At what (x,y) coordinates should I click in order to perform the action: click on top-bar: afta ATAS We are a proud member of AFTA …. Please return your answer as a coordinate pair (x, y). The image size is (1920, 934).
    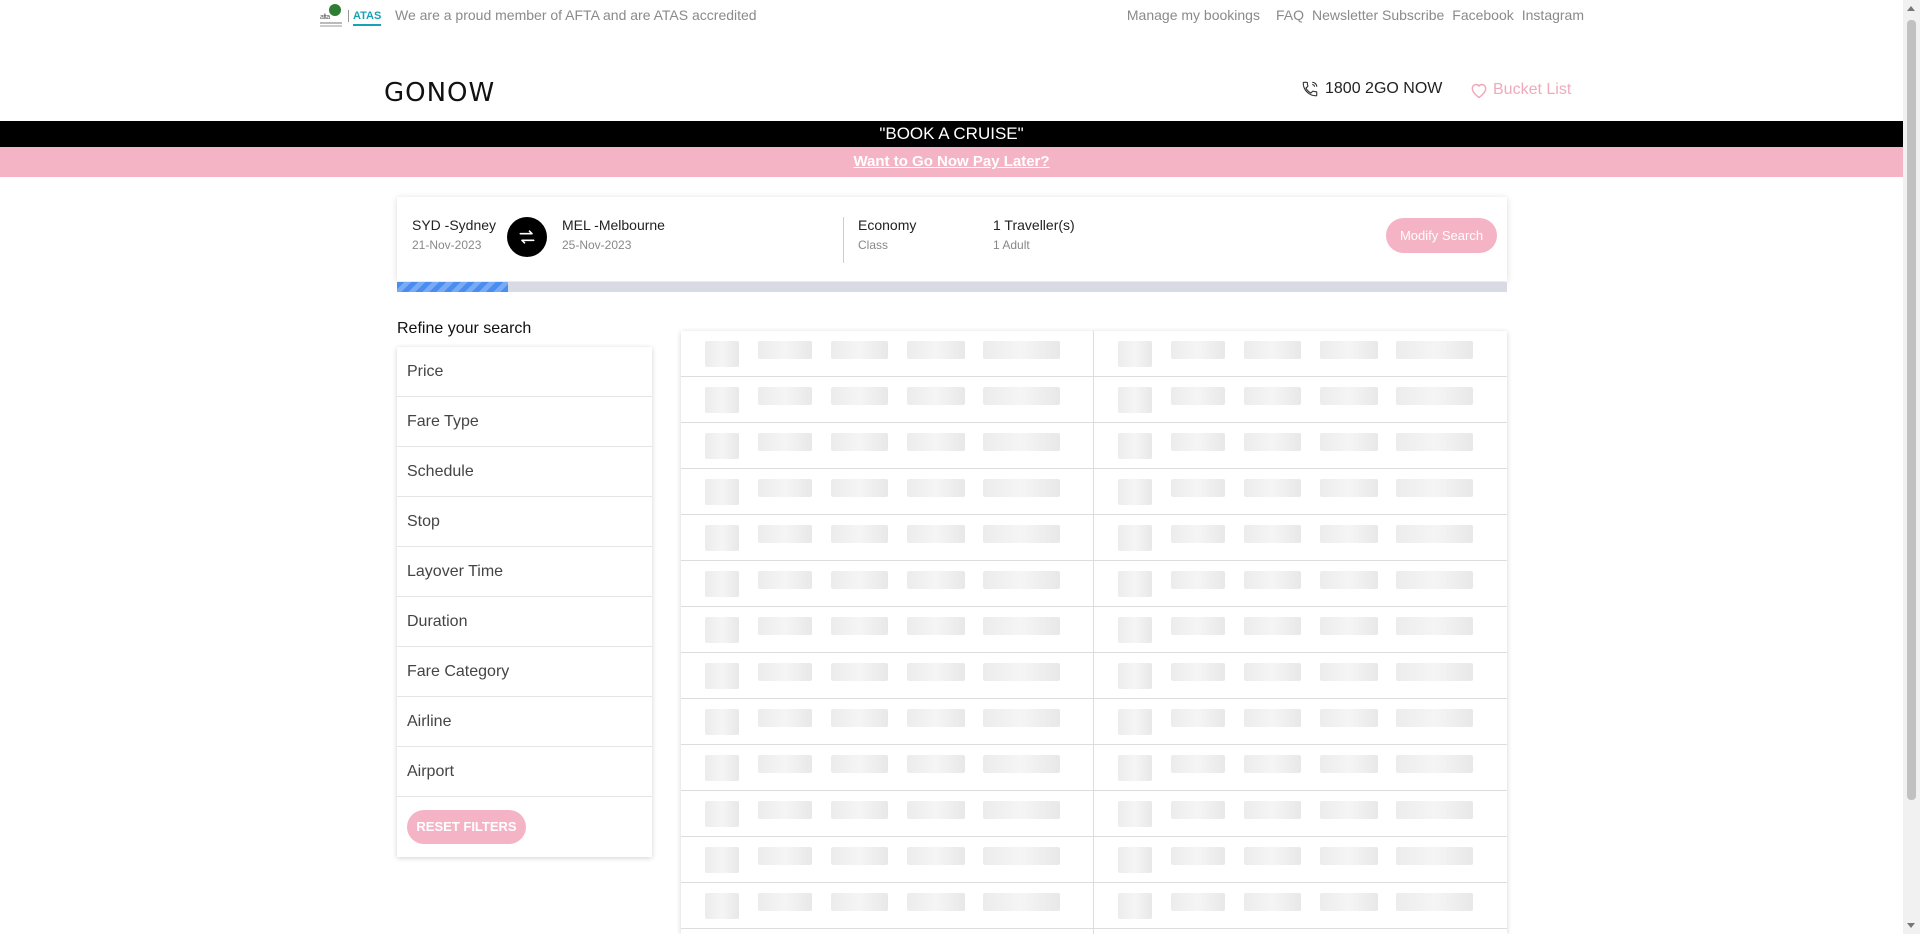
    Looking at the image, I should click on (951, 15).